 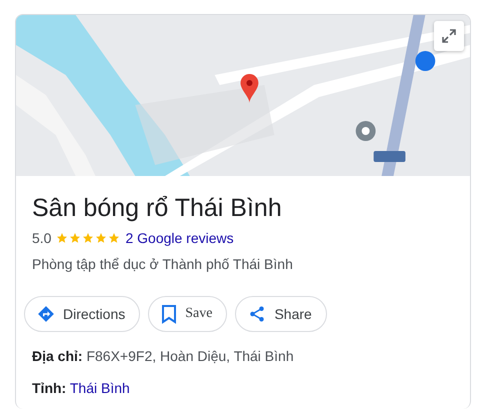 I want to click on expand-button, so click(x=449, y=36).